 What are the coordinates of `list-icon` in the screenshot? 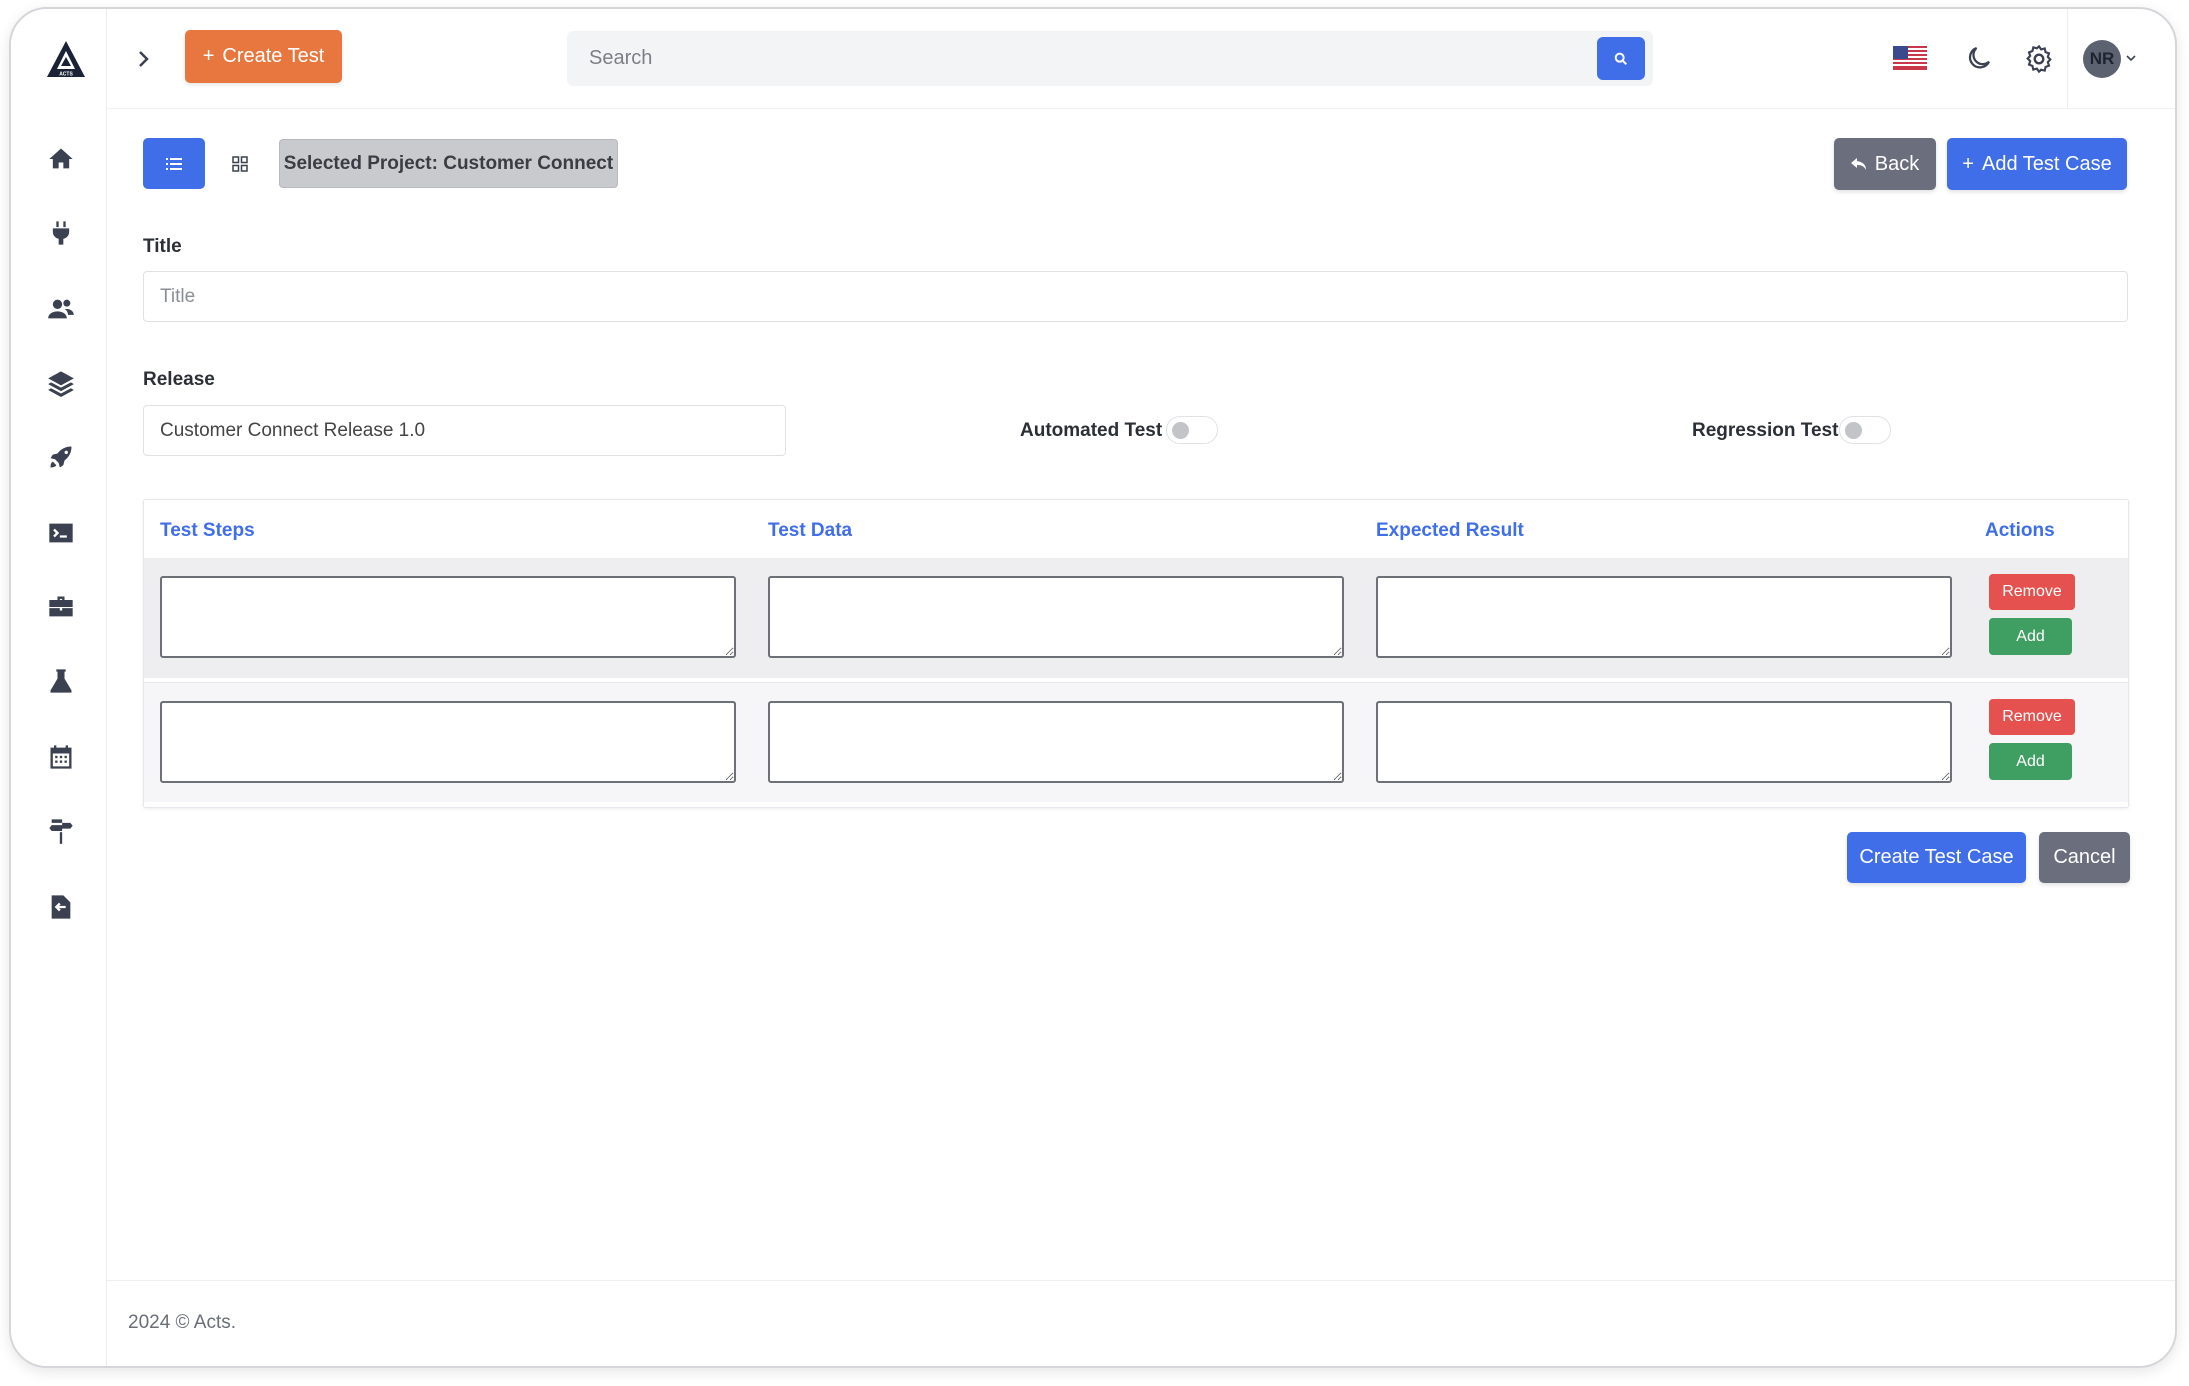 It's located at (174, 163).